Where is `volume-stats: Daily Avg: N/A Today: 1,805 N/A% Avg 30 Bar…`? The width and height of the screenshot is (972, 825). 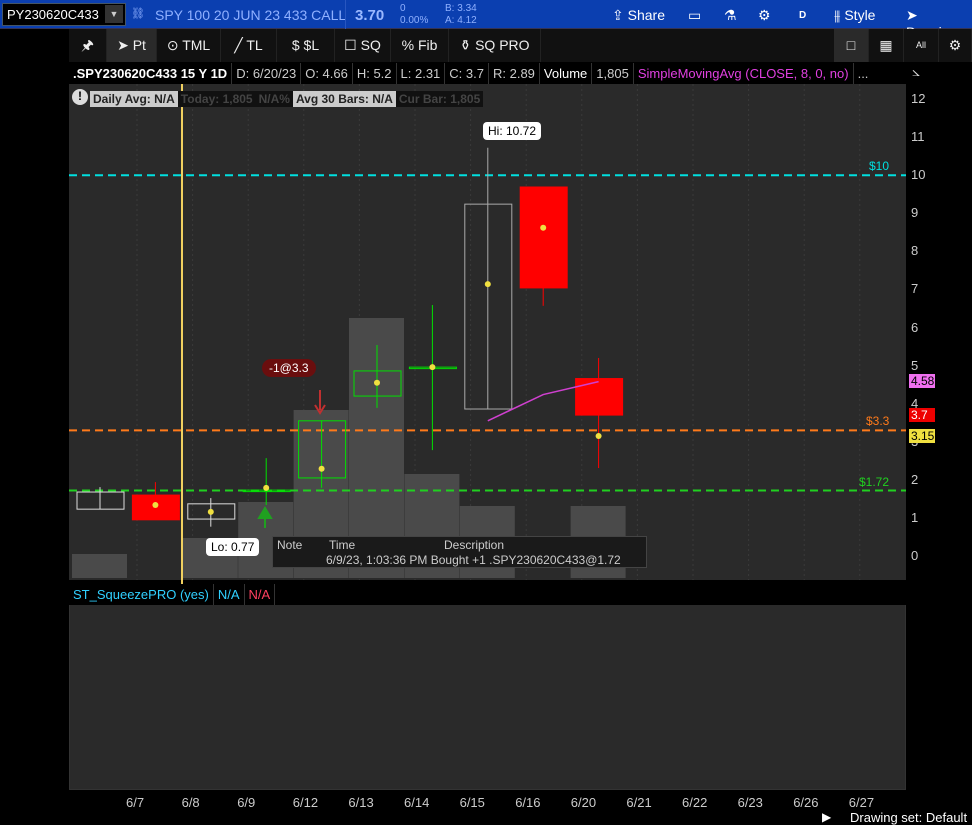
volume-stats: Daily Avg: N/A Today: 1,805 N/A% Avg 30 Bar… is located at coordinates (287, 99).